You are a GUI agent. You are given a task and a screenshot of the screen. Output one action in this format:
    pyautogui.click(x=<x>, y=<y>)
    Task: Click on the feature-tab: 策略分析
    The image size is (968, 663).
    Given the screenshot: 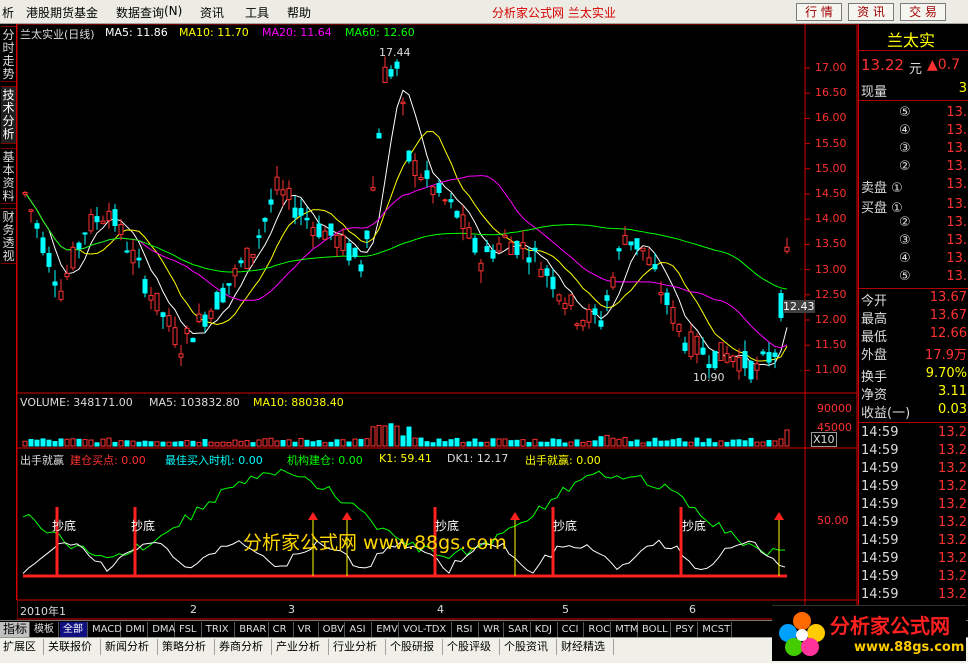 What is the action you would take?
    pyautogui.click(x=187, y=647)
    